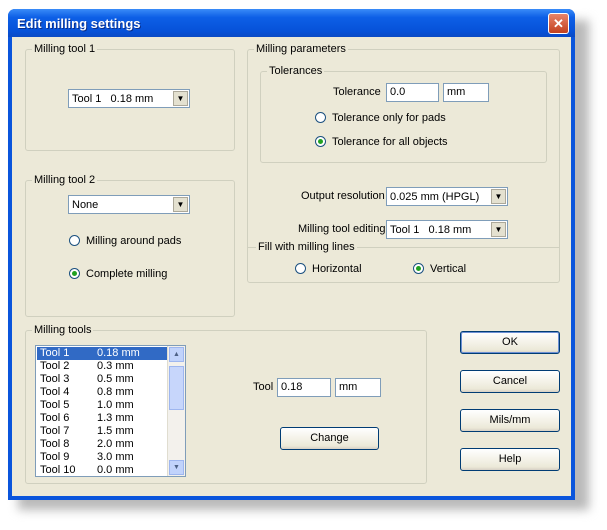 This screenshot has height=530, width=607. What do you see at coordinates (55, 392) in the screenshot?
I see `tool-name: Tool 4` at bounding box center [55, 392].